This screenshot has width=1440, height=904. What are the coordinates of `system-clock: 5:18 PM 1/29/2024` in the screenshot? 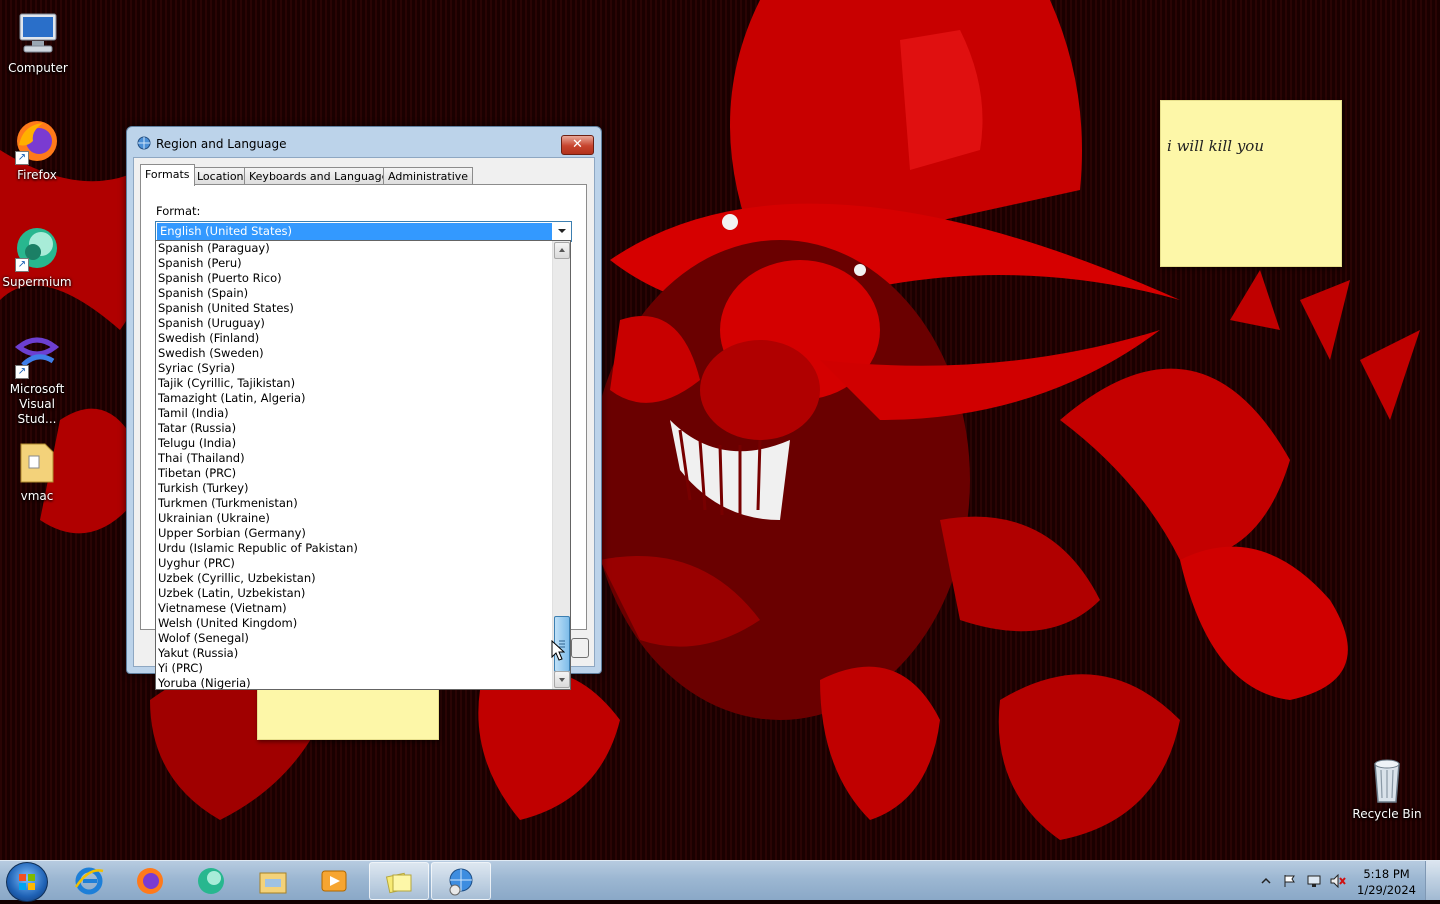 It's located at (1386, 882).